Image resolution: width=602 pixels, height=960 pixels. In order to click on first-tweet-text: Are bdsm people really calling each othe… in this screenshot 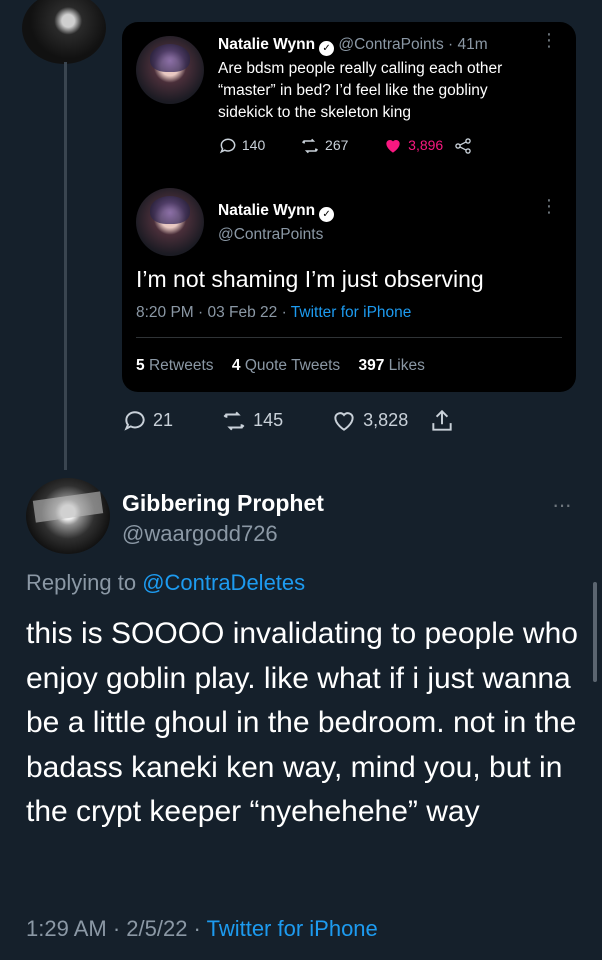, I will do `click(360, 90)`.